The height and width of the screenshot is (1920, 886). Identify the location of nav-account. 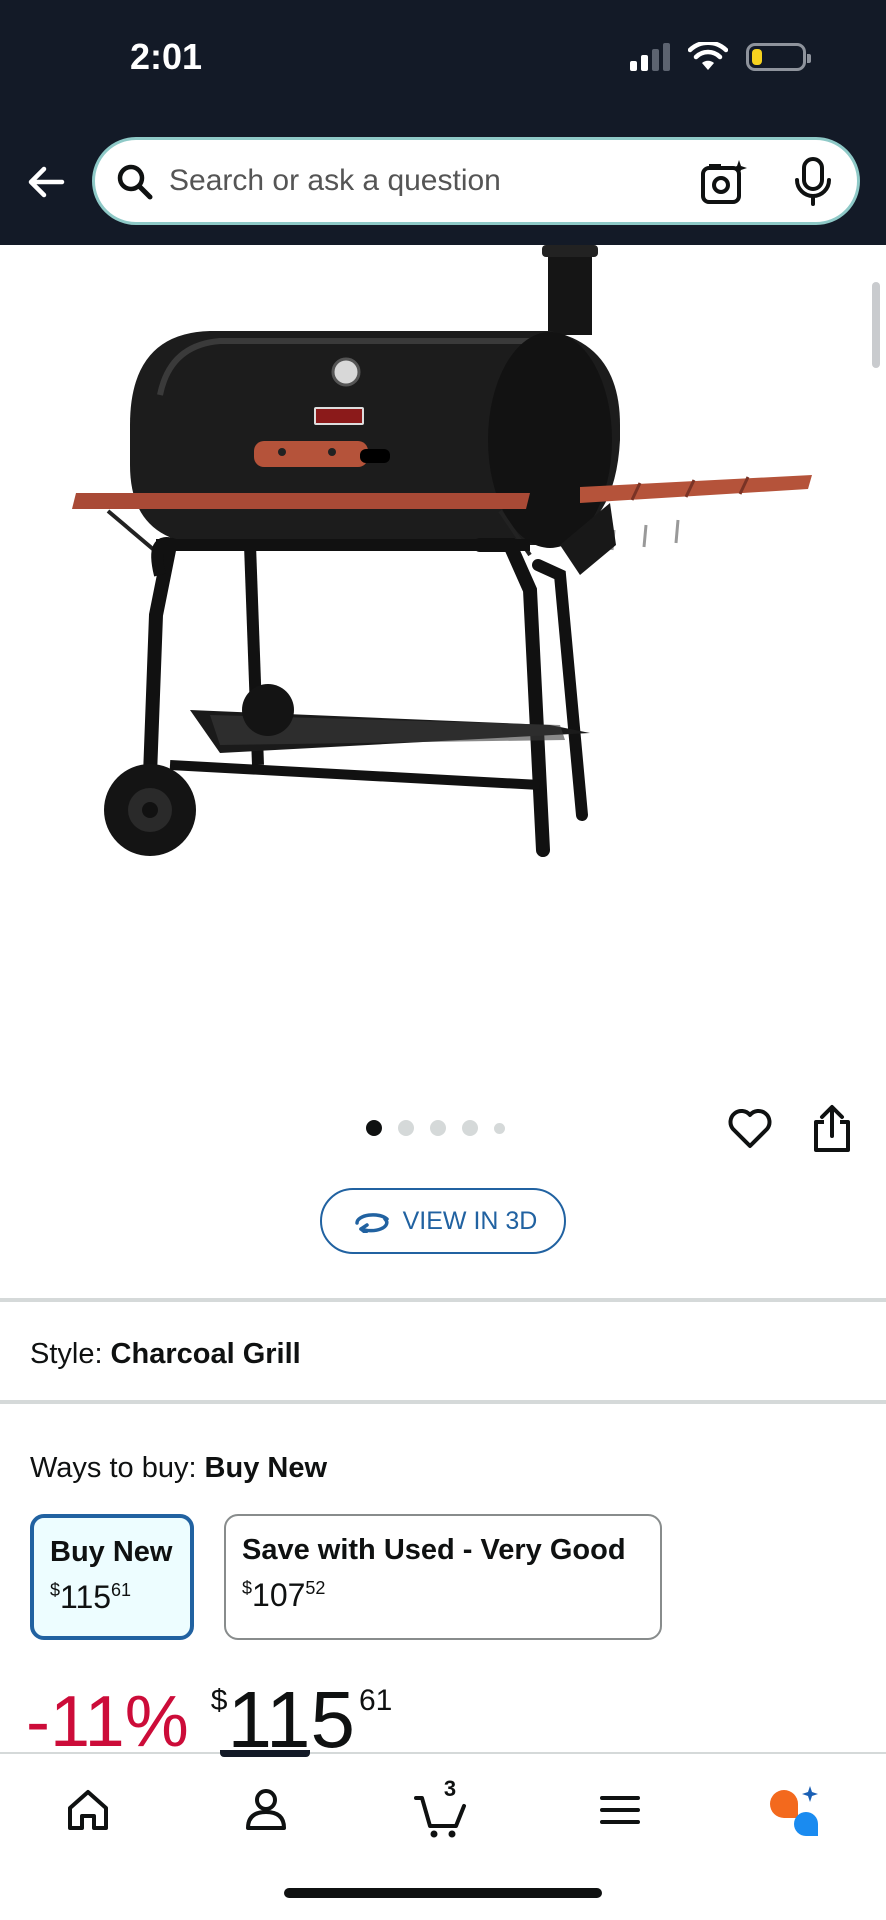
(266, 1810).